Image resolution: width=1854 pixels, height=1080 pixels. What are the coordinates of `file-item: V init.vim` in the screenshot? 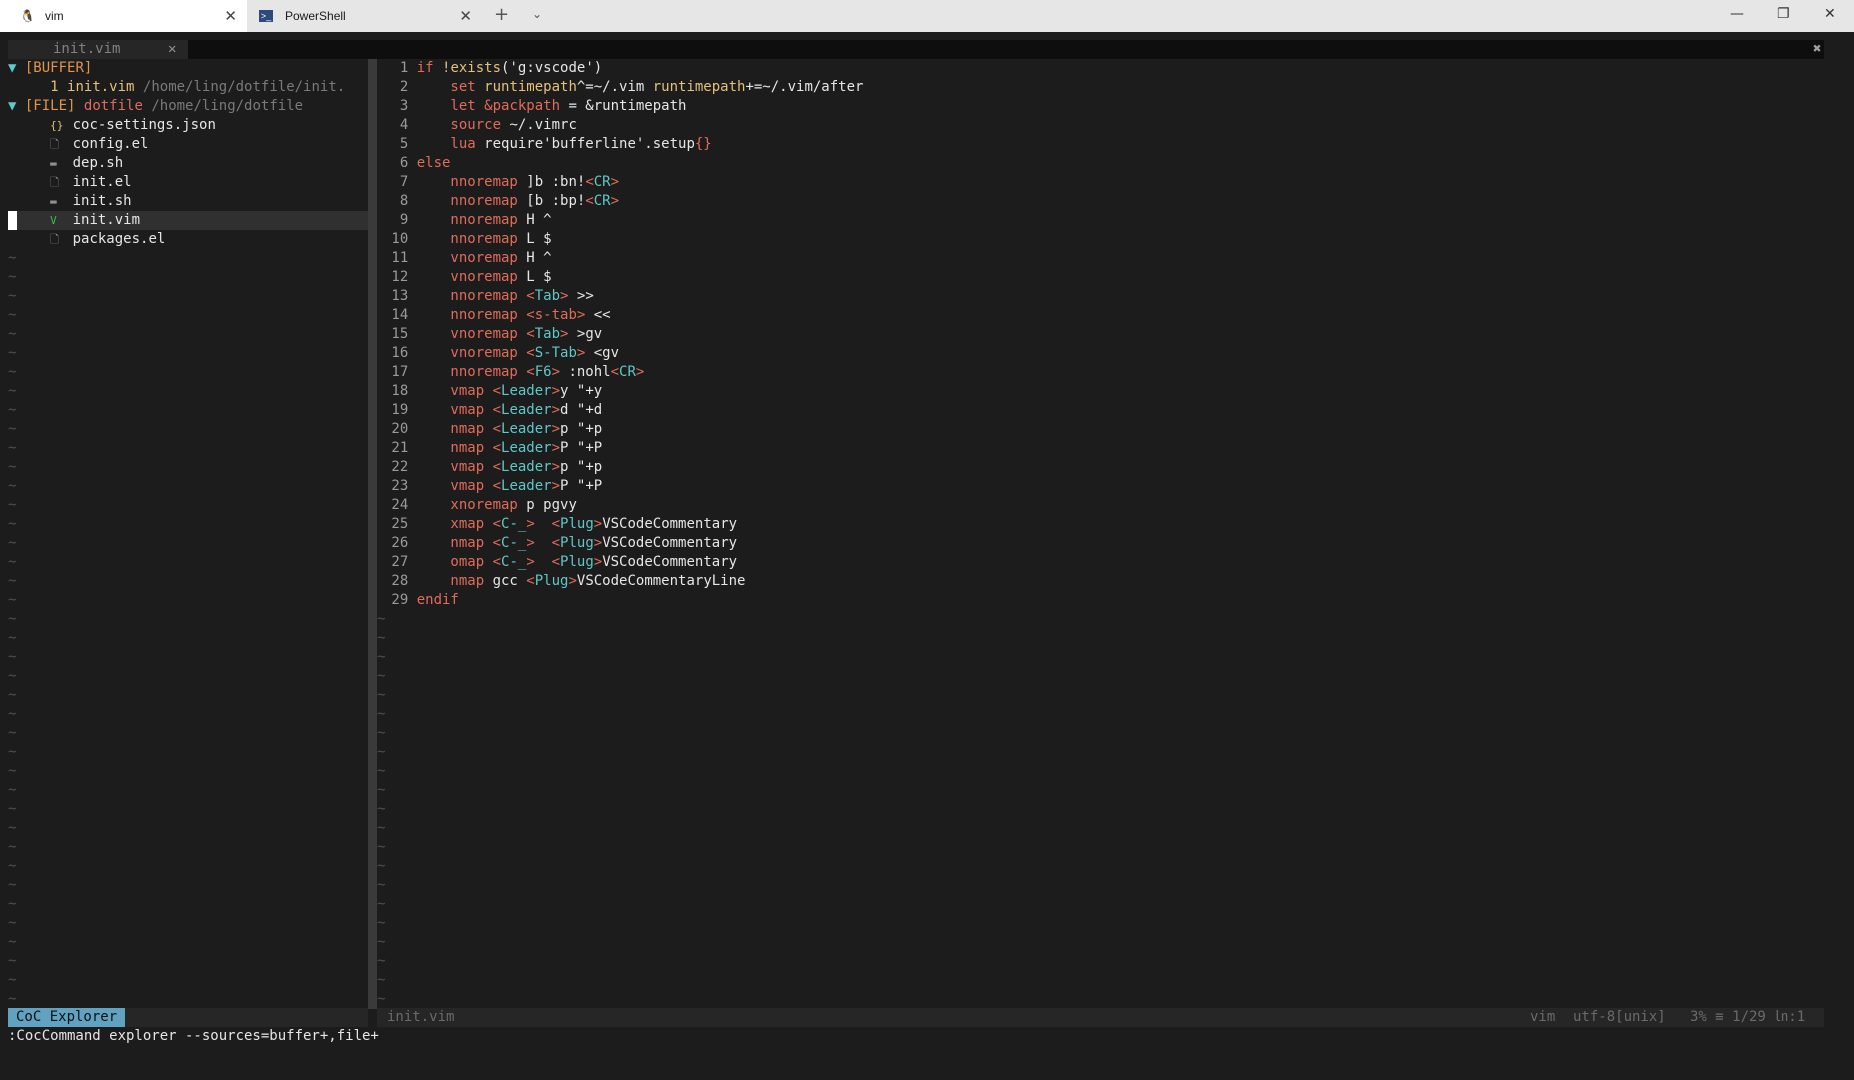 It's located at (74, 220).